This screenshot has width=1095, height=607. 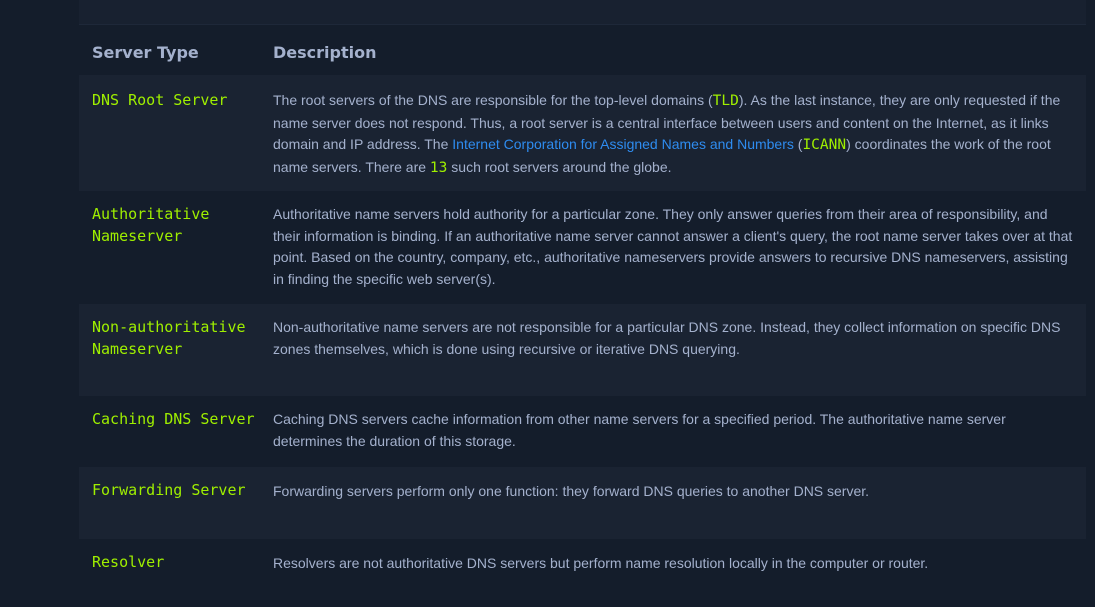 What do you see at coordinates (582, 12) in the screenshot?
I see `previous-content-strip` at bounding box center [582, 12].